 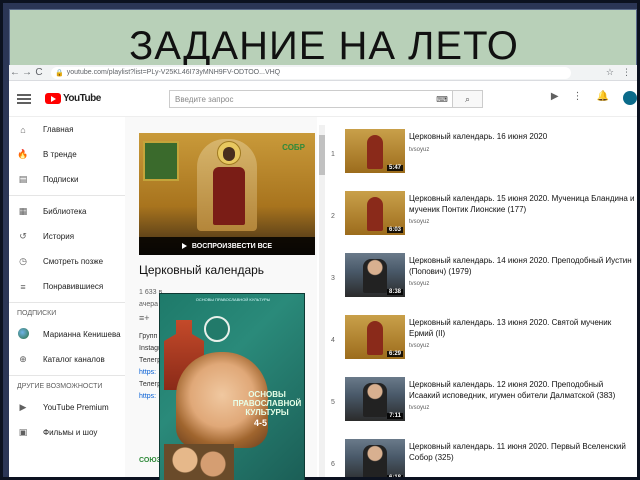 I want to click on channel-avatar, so click(x=23, y=334).